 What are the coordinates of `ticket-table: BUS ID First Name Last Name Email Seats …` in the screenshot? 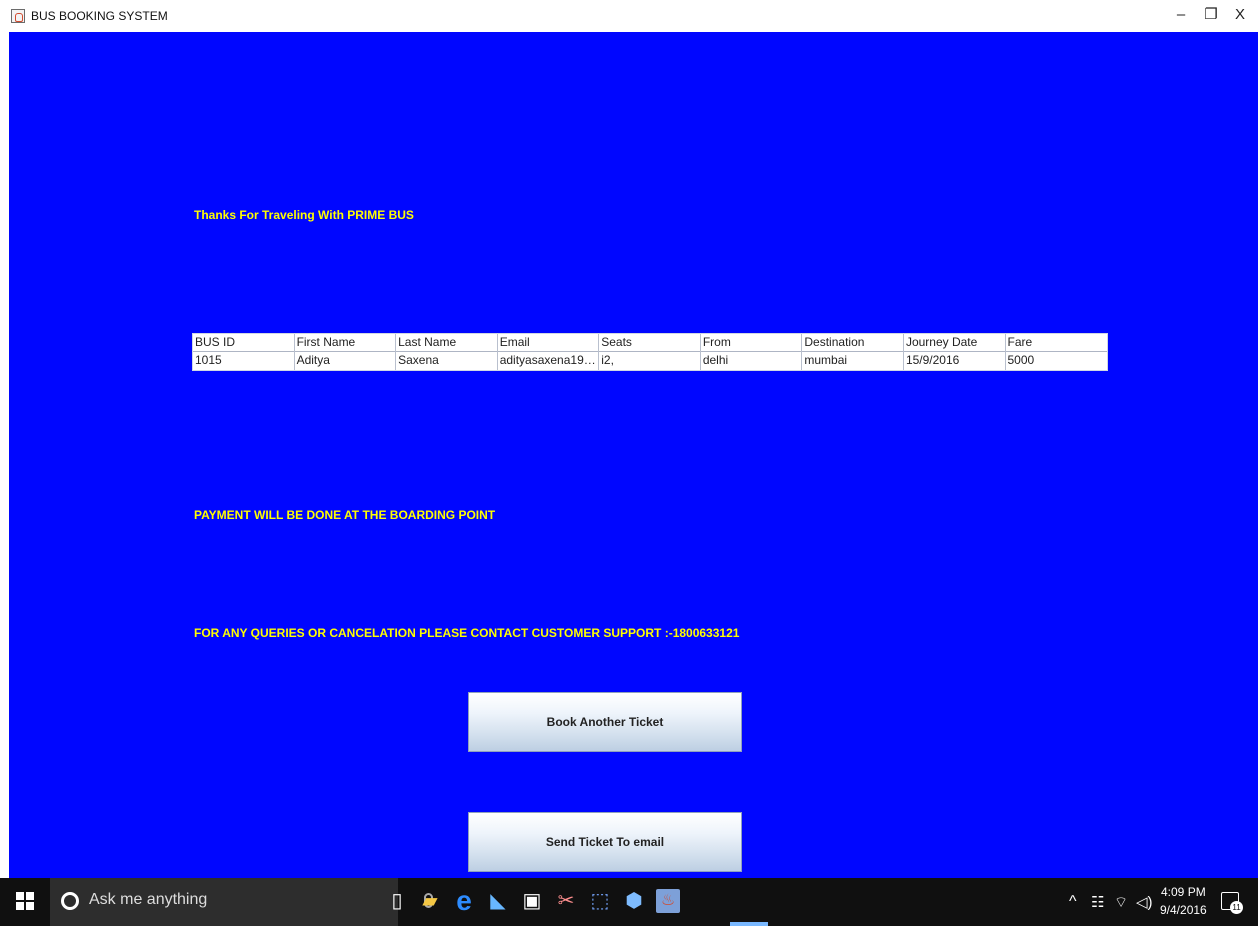 It's located at (650, 352).